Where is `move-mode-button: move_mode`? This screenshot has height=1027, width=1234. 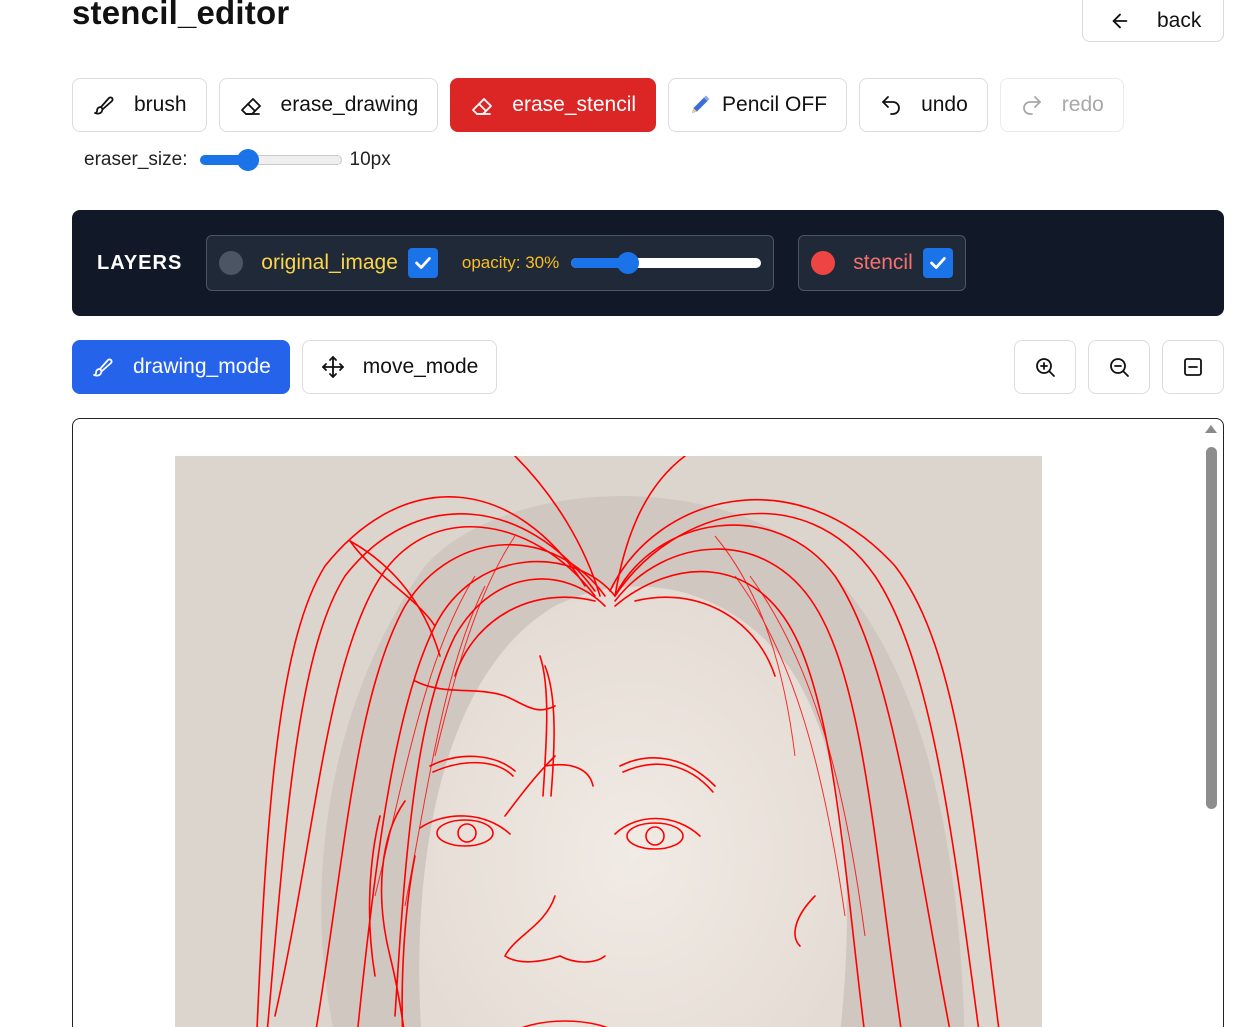
move-mode-button: move_mode is located at coordinates (399, 367).